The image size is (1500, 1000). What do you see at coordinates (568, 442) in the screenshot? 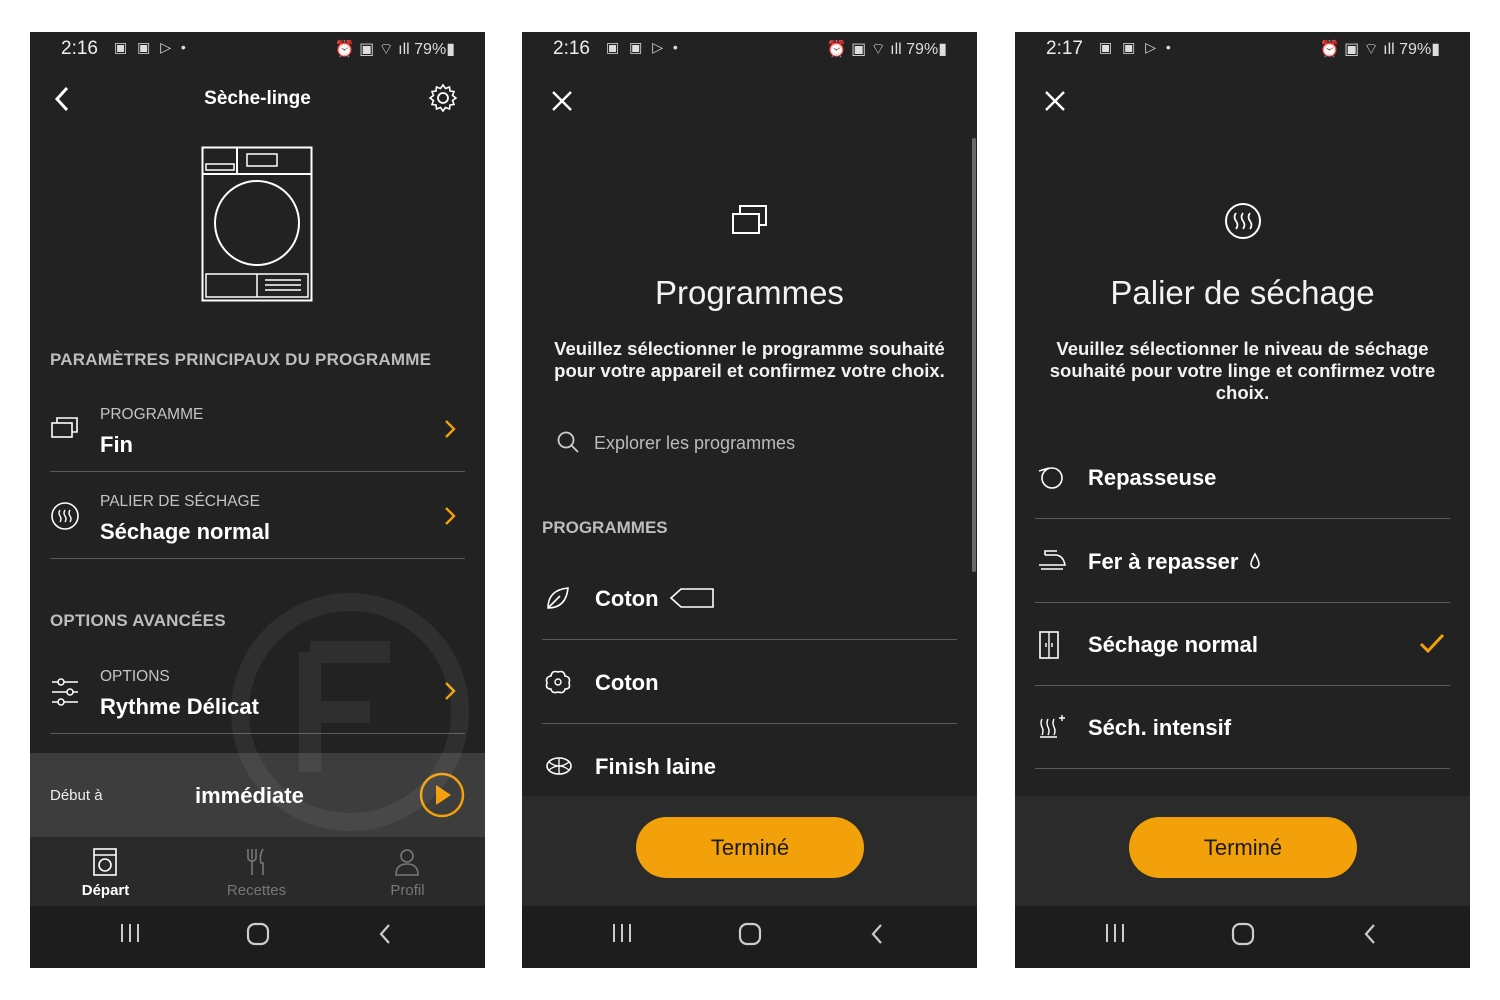
I see `search-icon` at bounding box center [568, 442].